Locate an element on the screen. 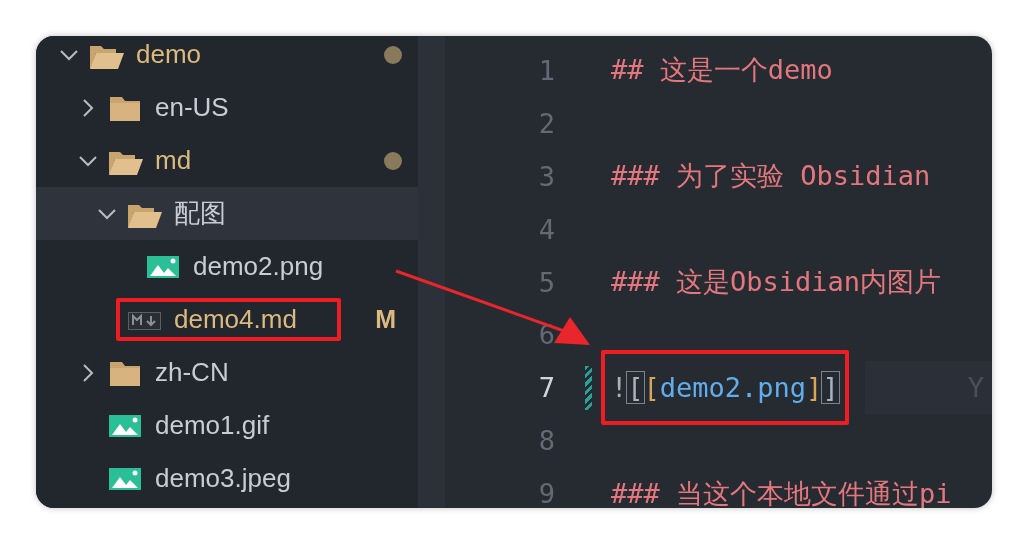  line-number: 5 is located at coordinates (546, 282).